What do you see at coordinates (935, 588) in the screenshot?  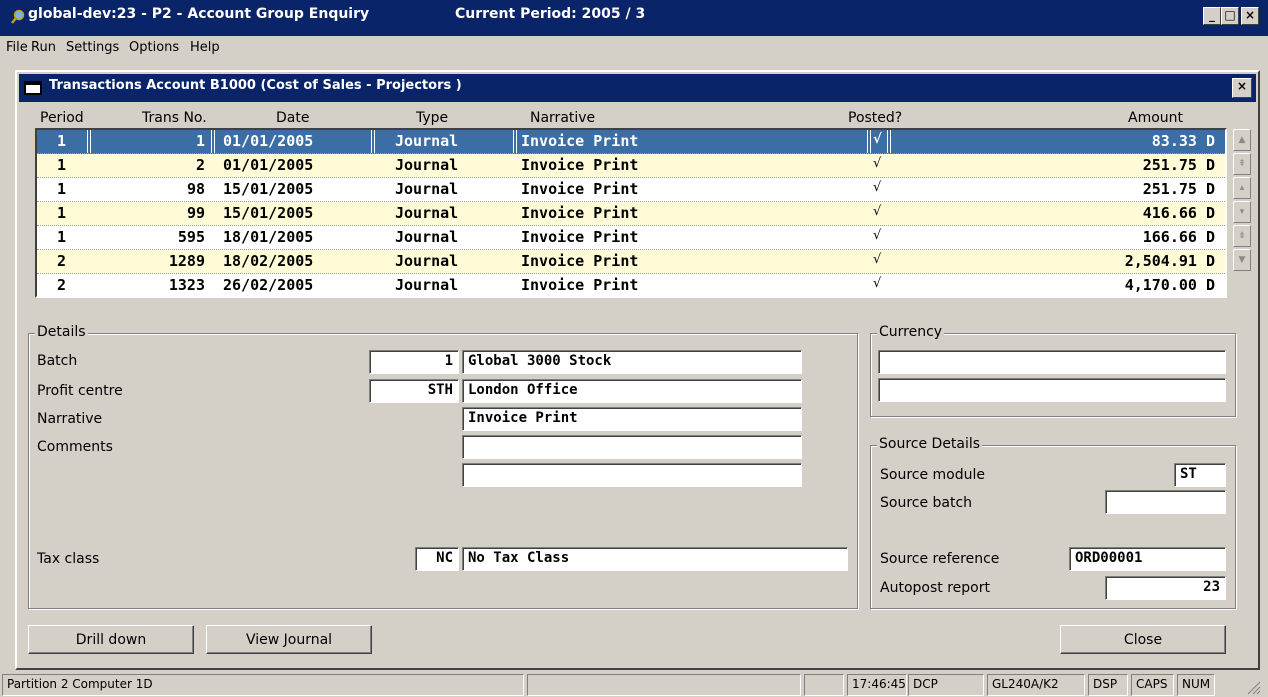 I see `autopost-report-label: Autopost report` at bounding box center [935, 588].